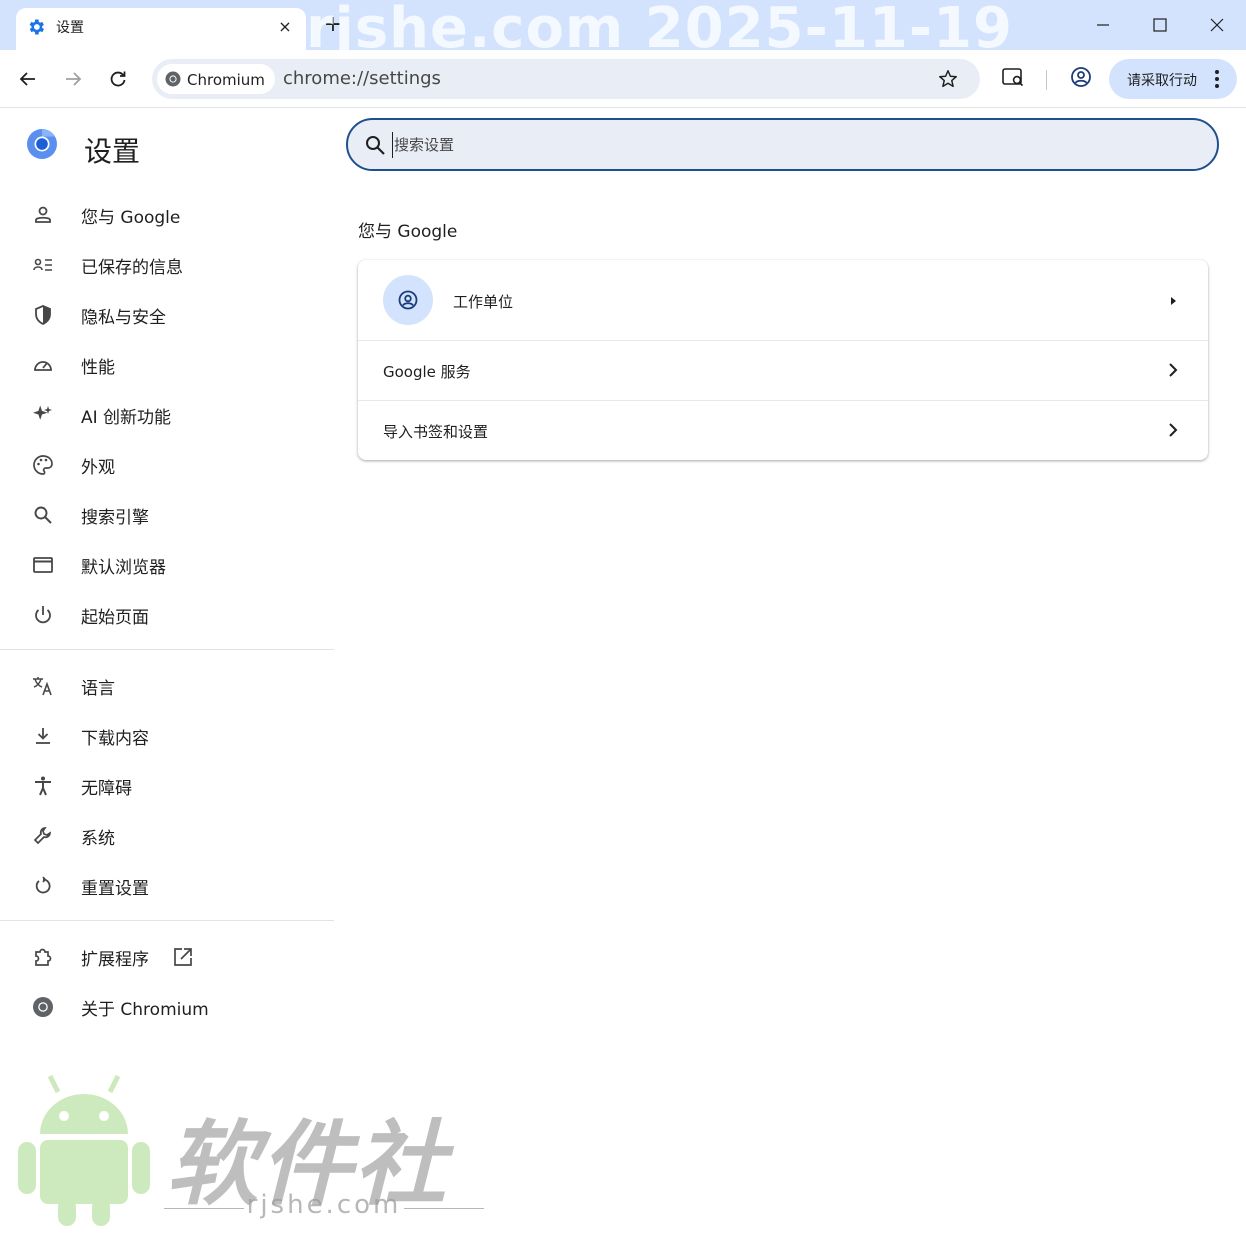 The height and width of the screenshot is (1250, 1246). I want to click on sidebar-item-ai: AI 创新功能, so click(168, 414).